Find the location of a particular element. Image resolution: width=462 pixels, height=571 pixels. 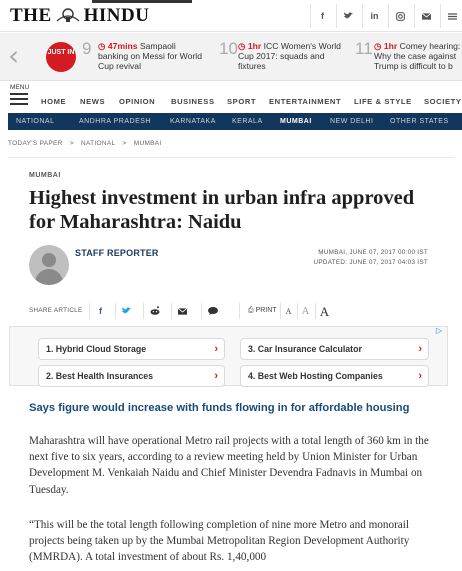

site-header: THE HINDU f in is located at coordinates (231, 16).